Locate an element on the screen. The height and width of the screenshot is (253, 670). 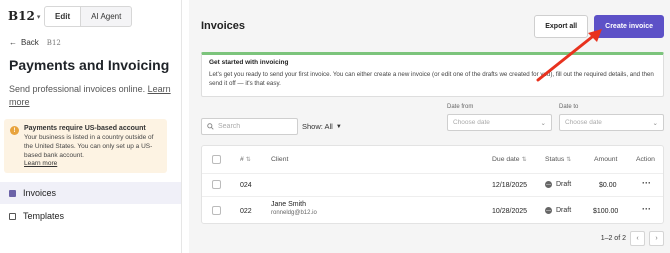
back-link: ← Back B12 is located at coordinates (95, 42).